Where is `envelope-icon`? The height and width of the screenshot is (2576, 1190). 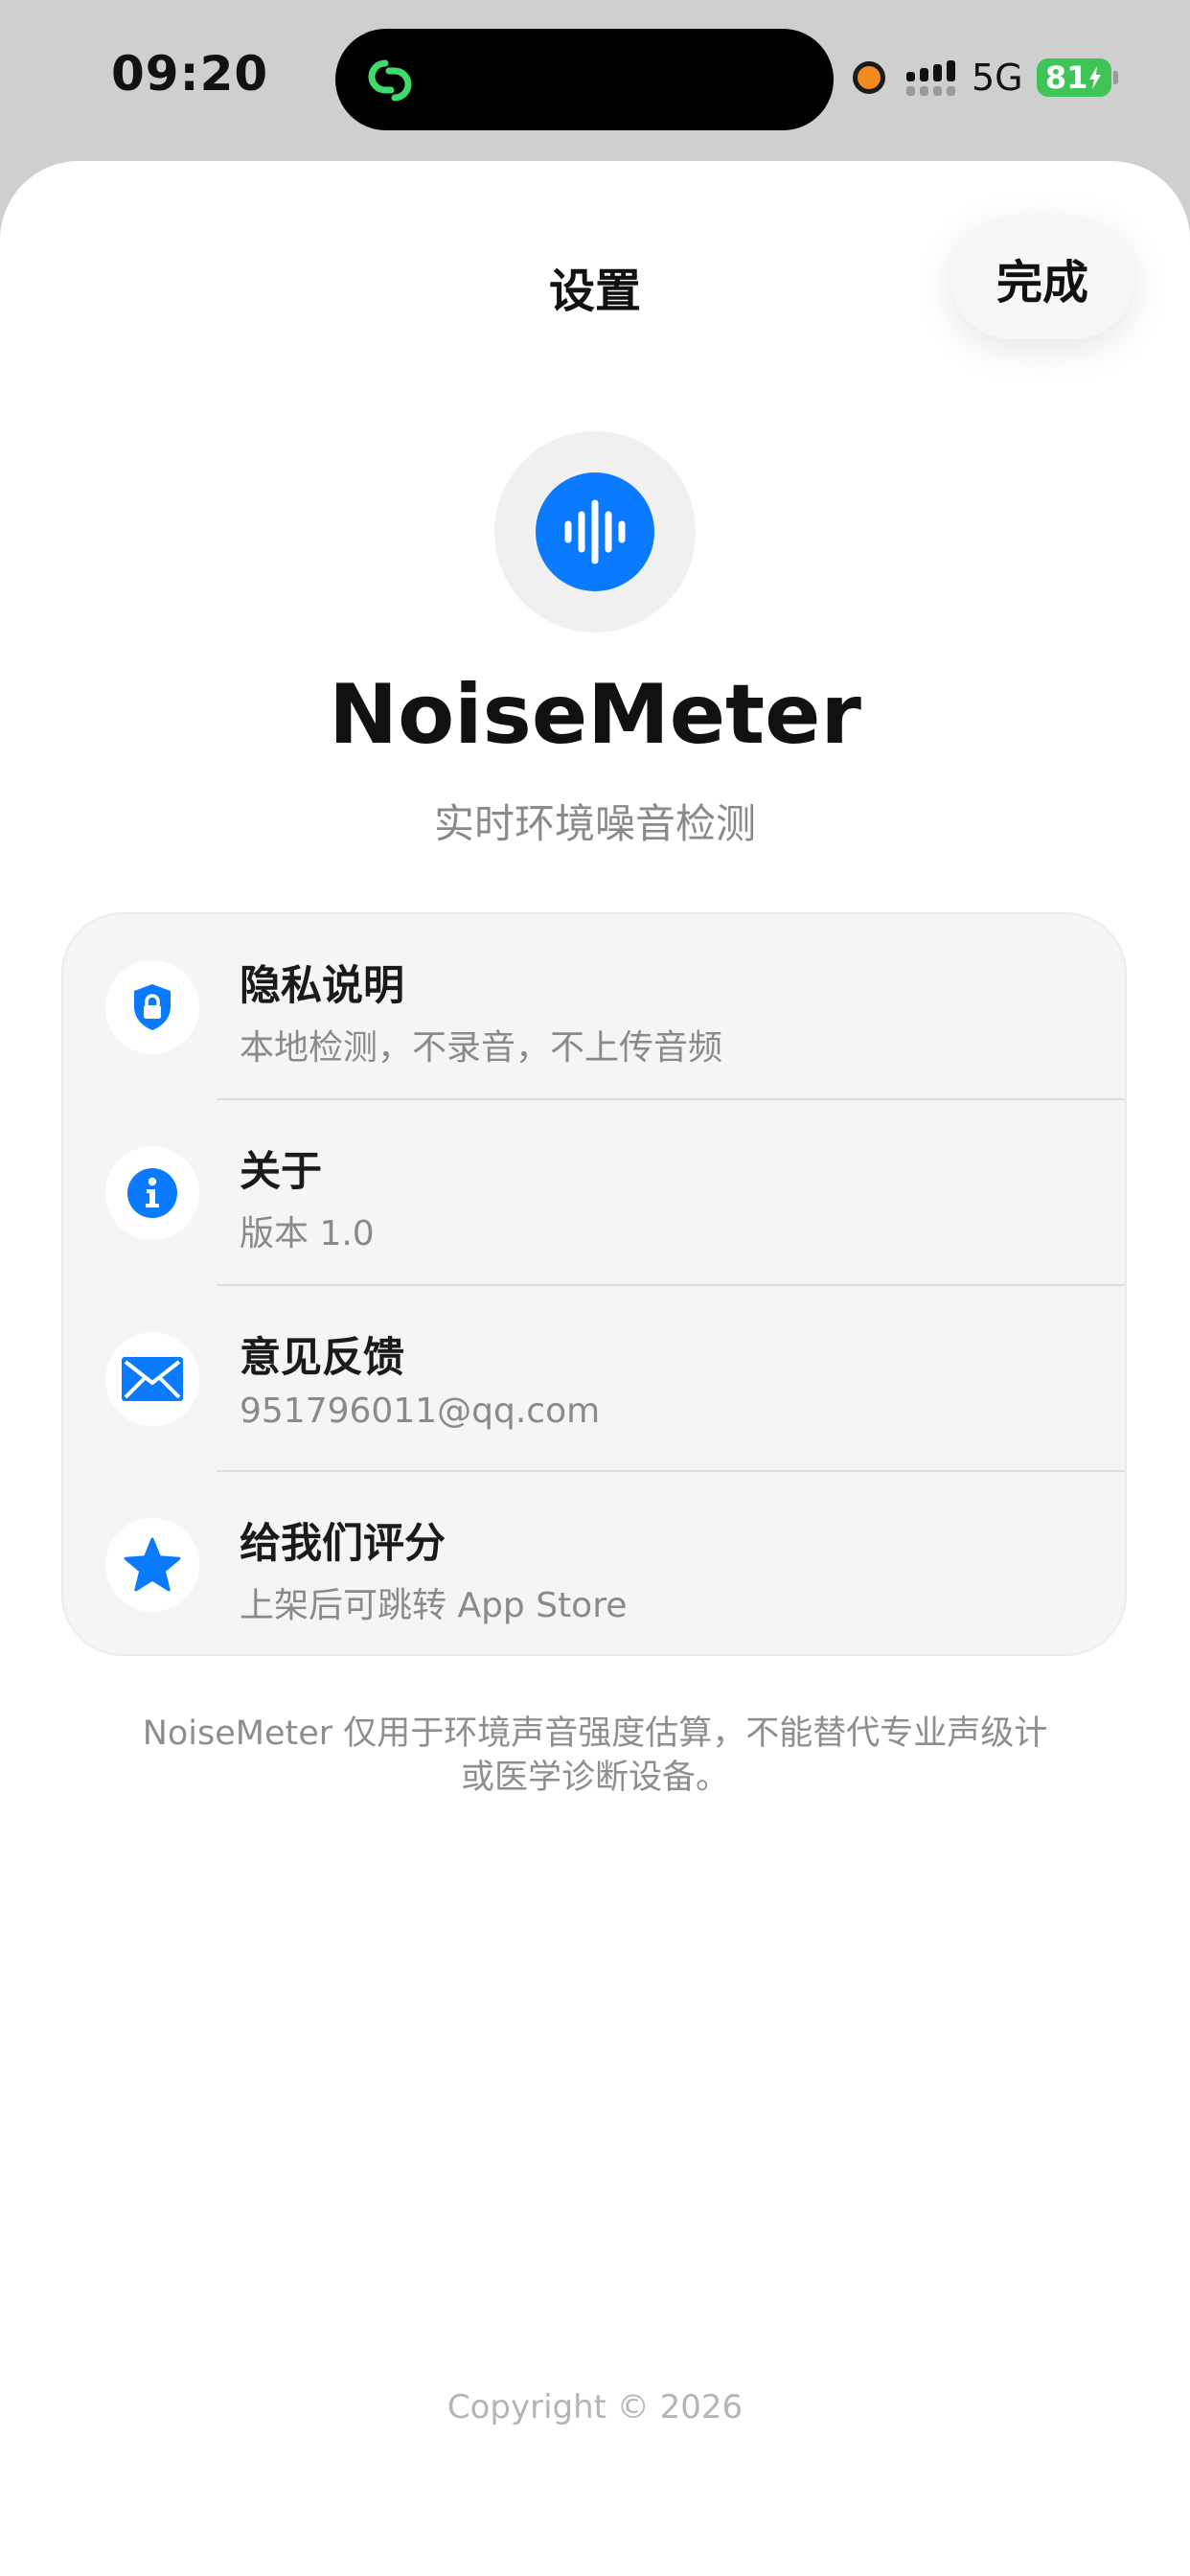 envelope-icon is located at coordinates (152, 1379).